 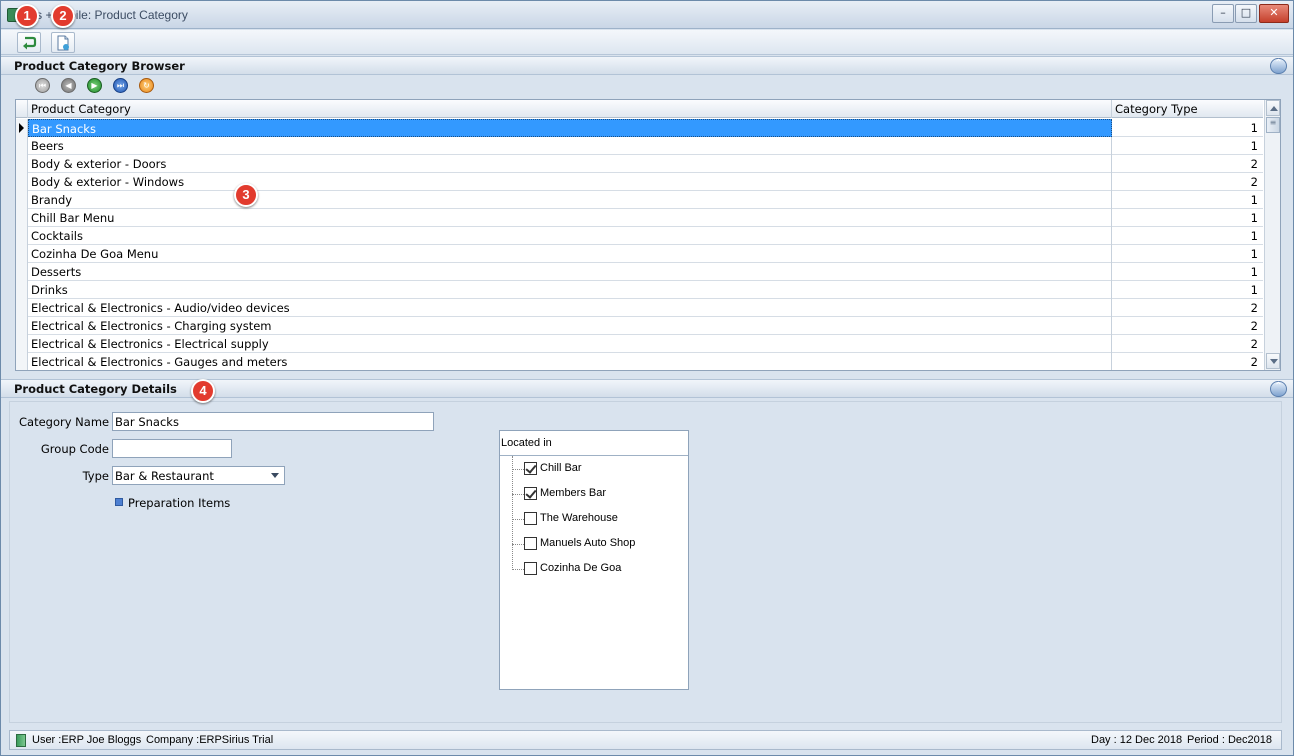 I want to click on table-row: Drinks 1, so click(x=639, y=290).